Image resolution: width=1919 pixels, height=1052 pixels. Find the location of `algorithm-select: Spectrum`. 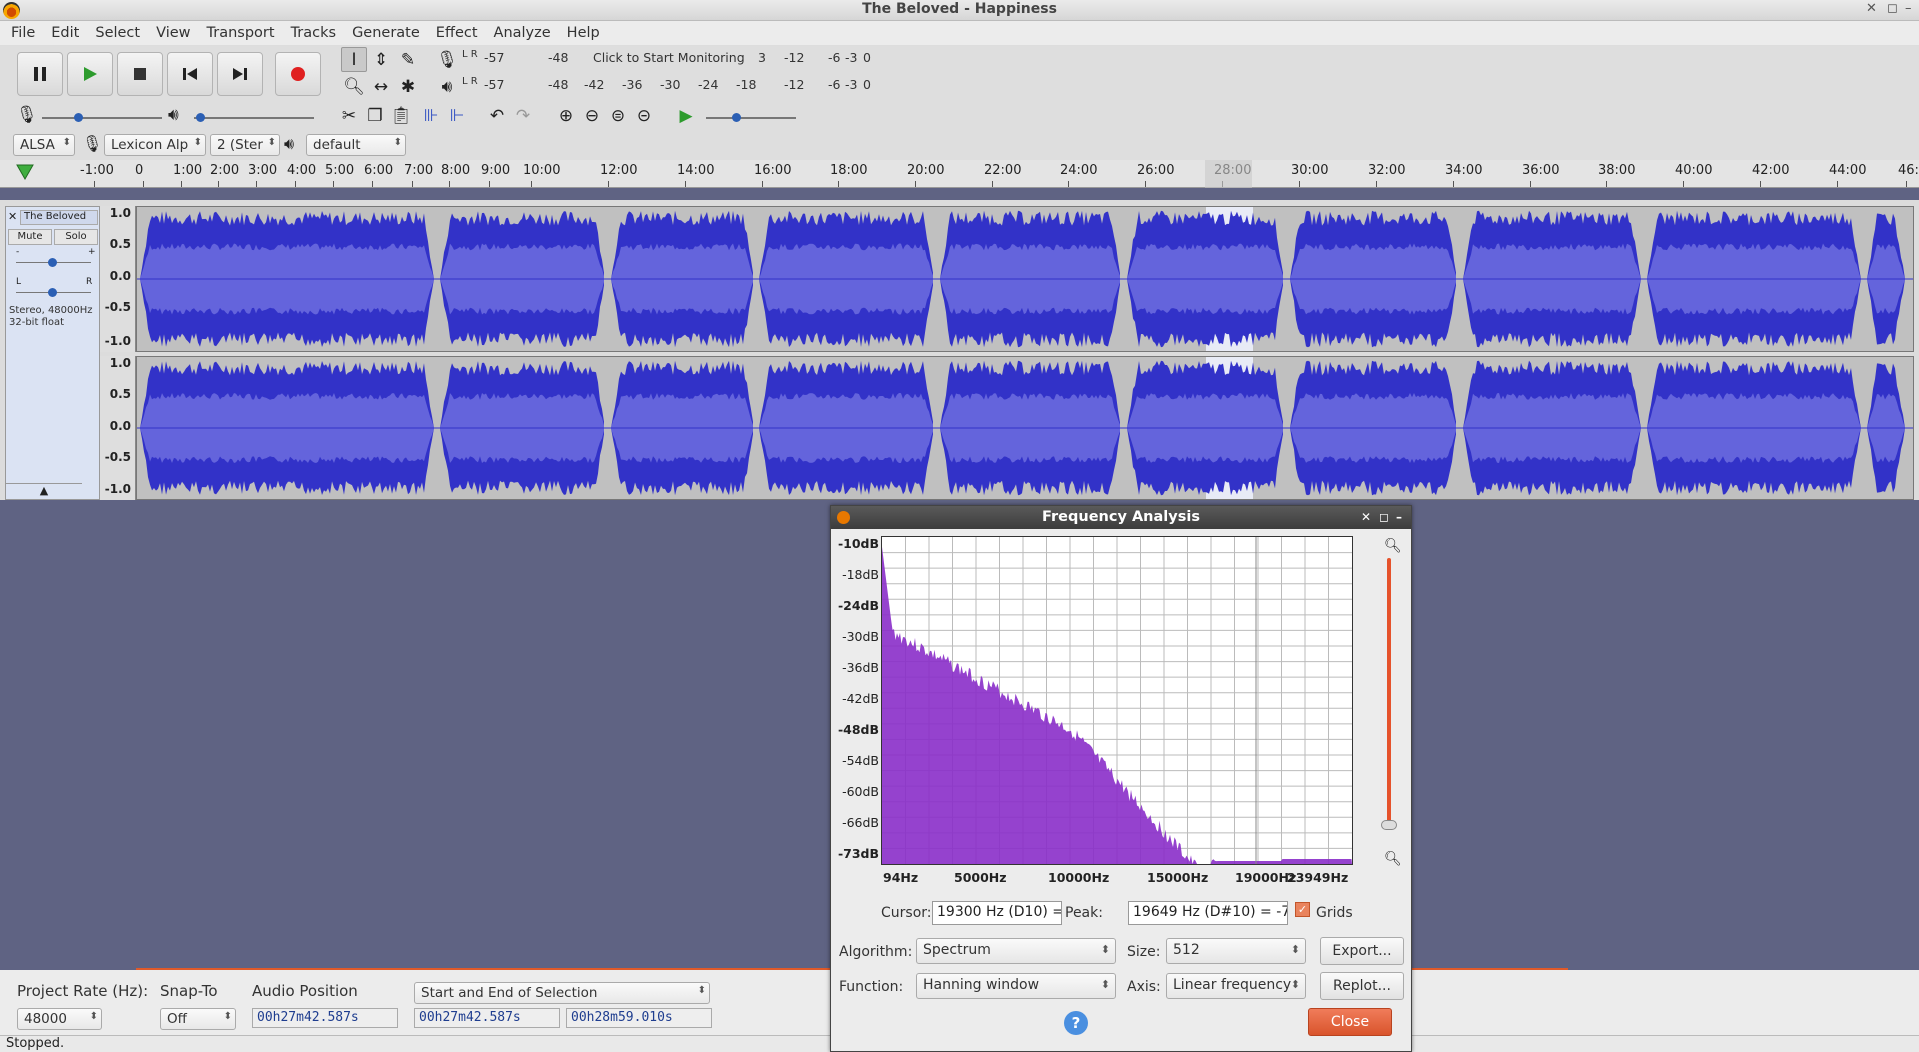

algorithm-select: Spectrum is located at coordinates (1016, 951).